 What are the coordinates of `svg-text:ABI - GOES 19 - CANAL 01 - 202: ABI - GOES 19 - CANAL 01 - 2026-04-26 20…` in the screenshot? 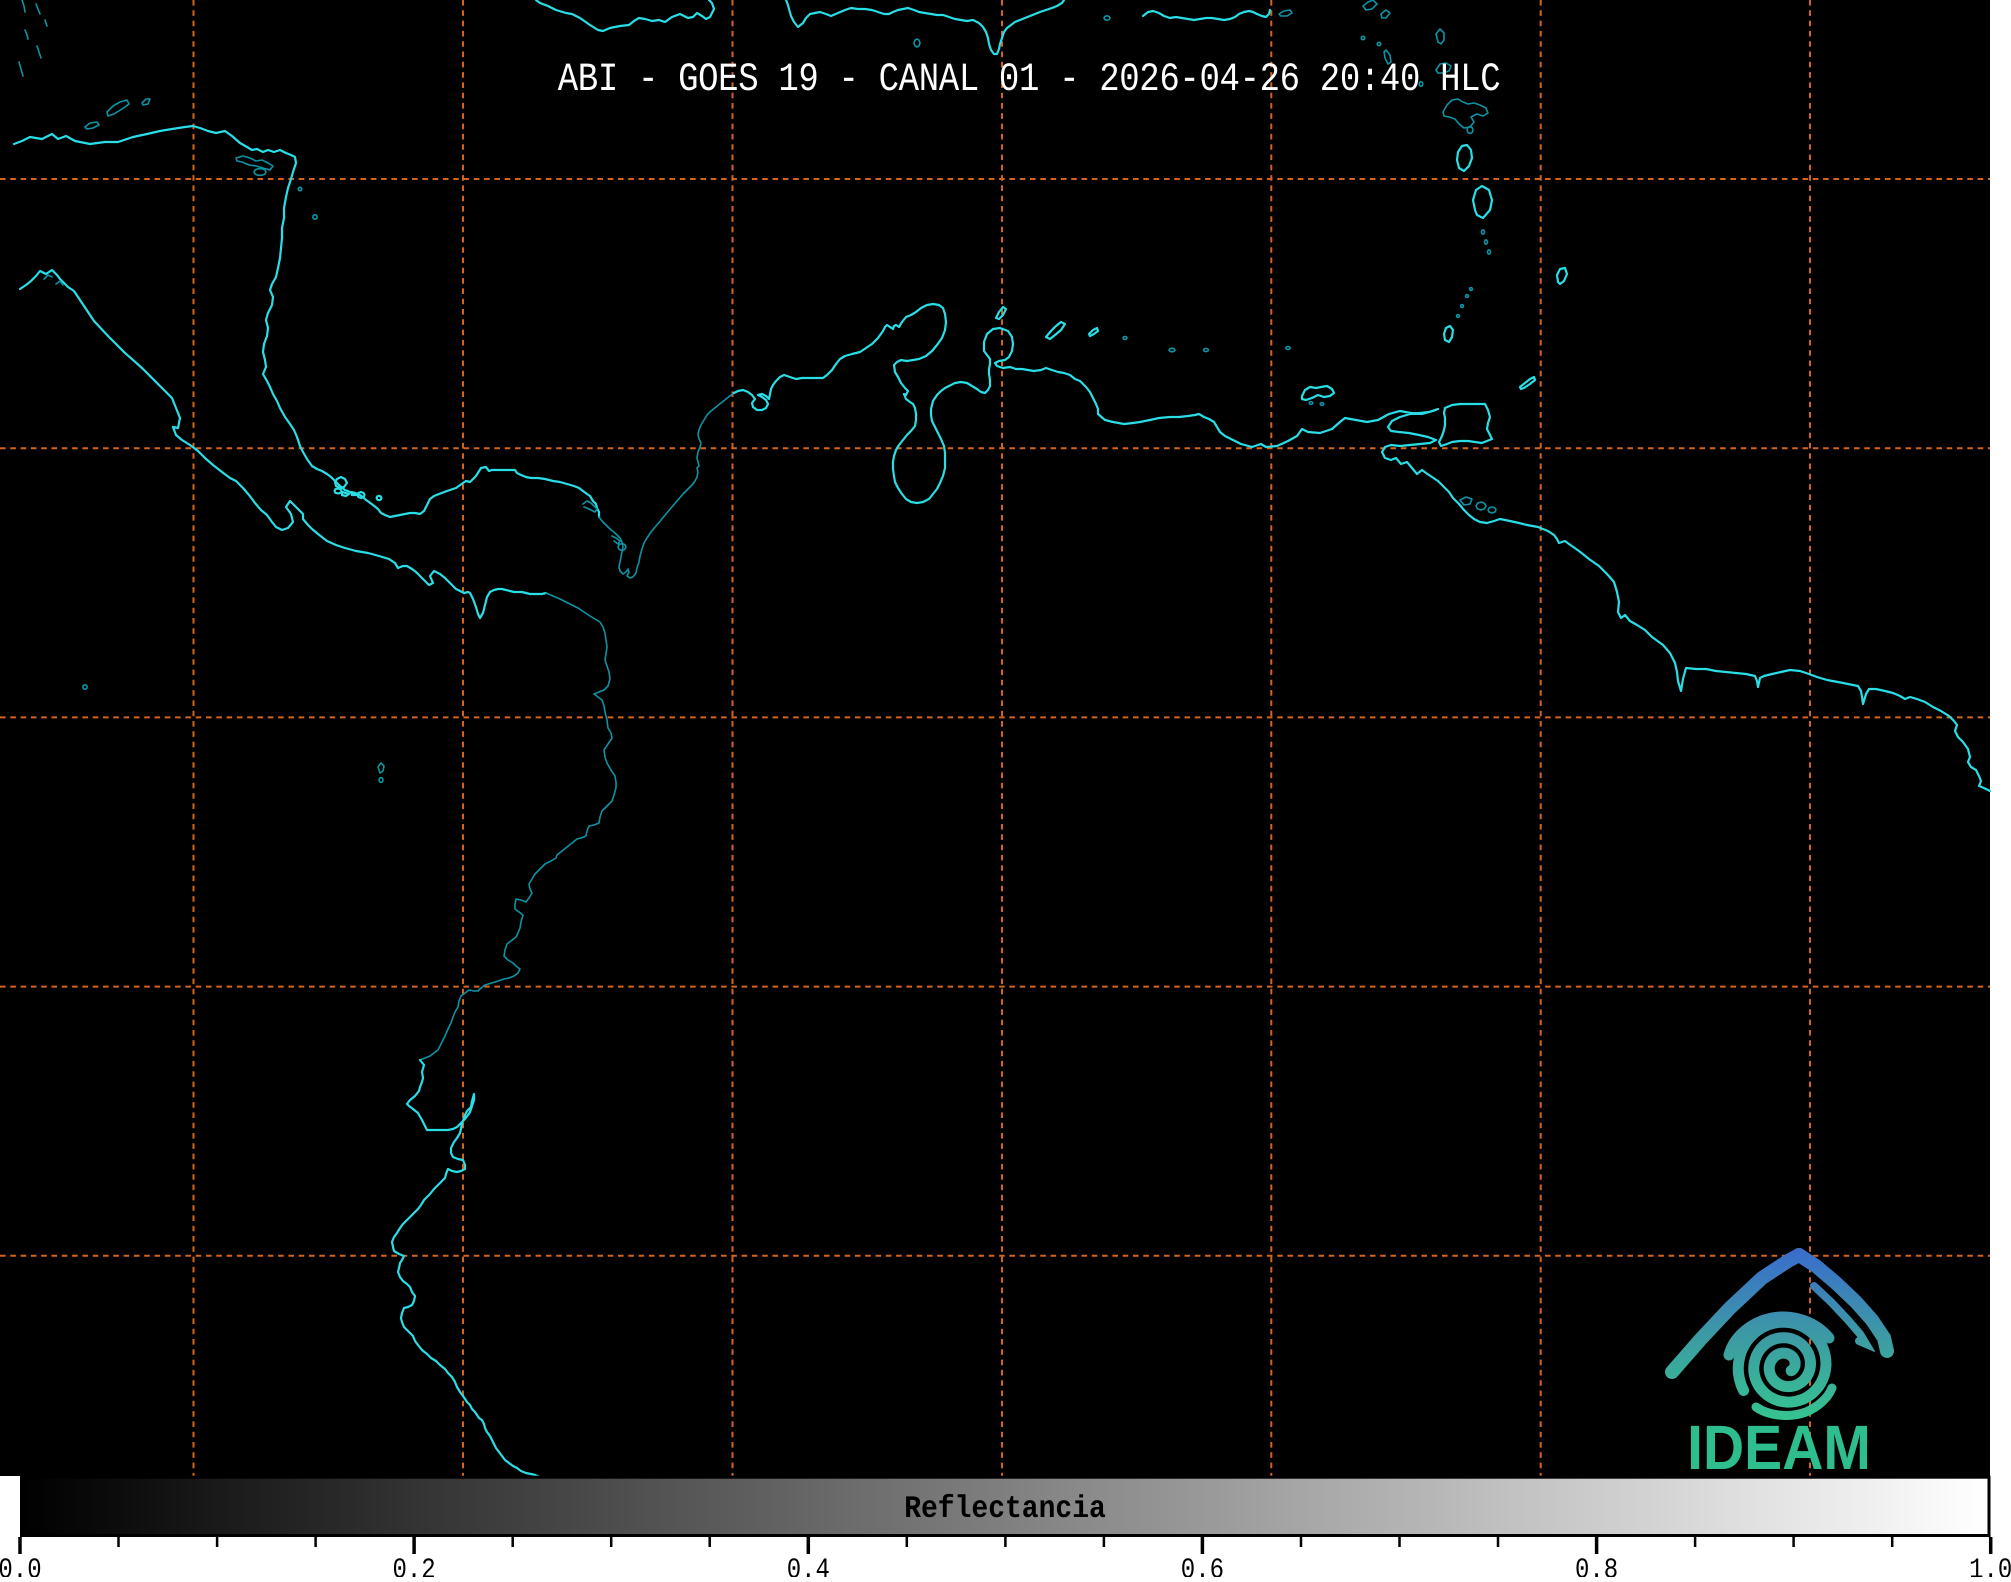 It's located at (1029, 80).